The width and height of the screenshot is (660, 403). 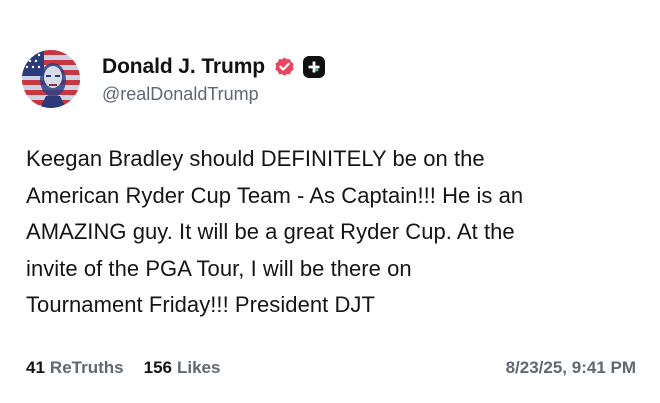 I want to click on retruths-stat: 41 ReTruths, so click(x=75, y=368).